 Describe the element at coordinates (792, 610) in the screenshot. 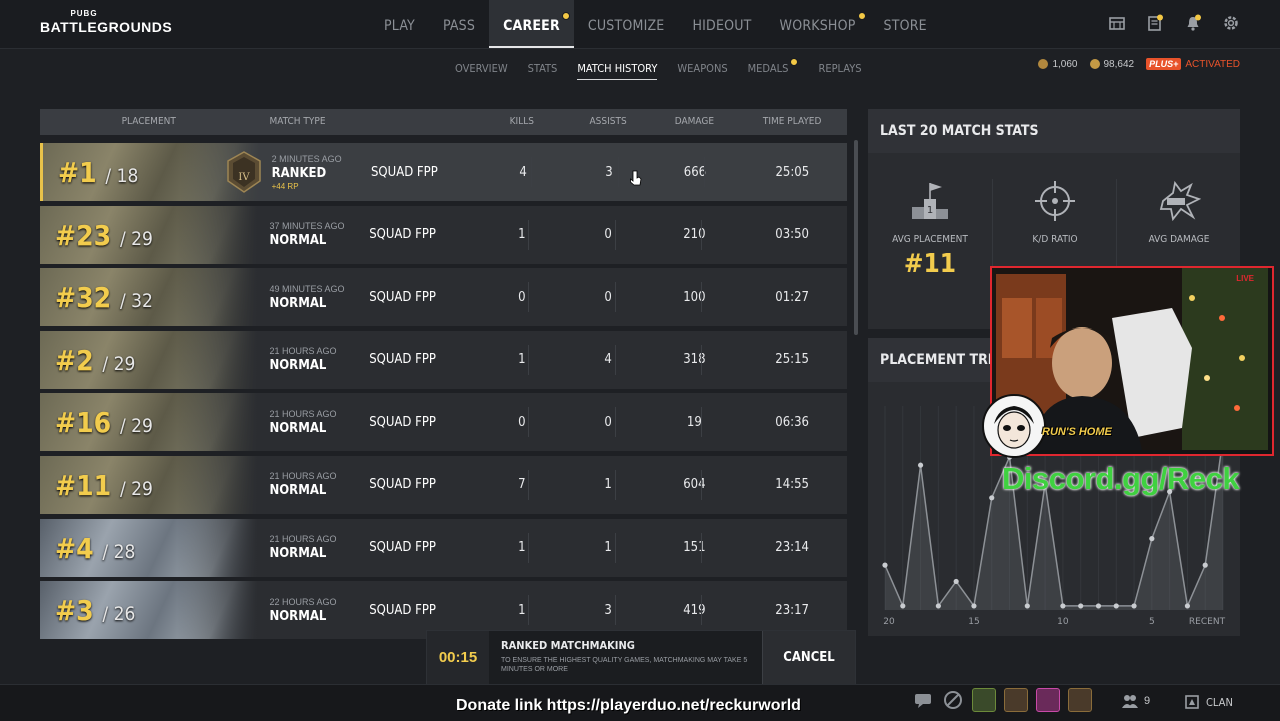

I see `time-played-value: 23:17` at that location.